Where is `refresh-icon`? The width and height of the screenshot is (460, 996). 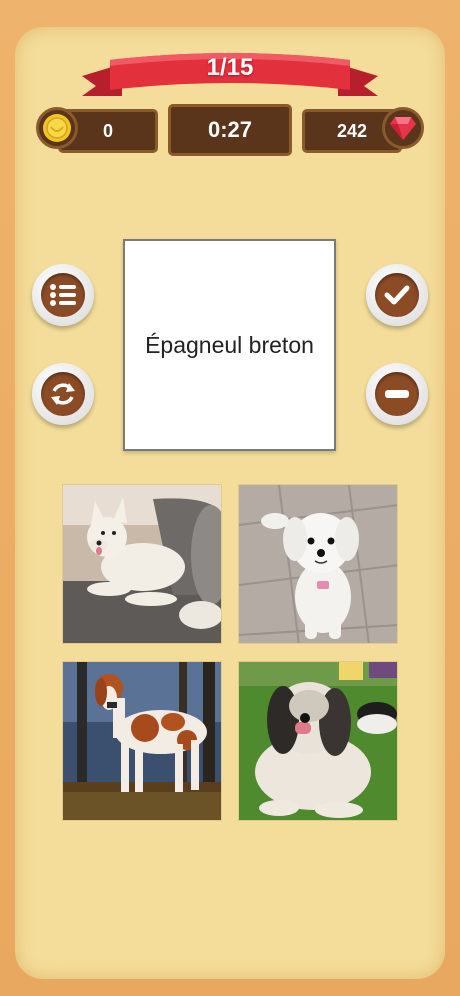
refresh-icon is located at coordinates (63, 394).